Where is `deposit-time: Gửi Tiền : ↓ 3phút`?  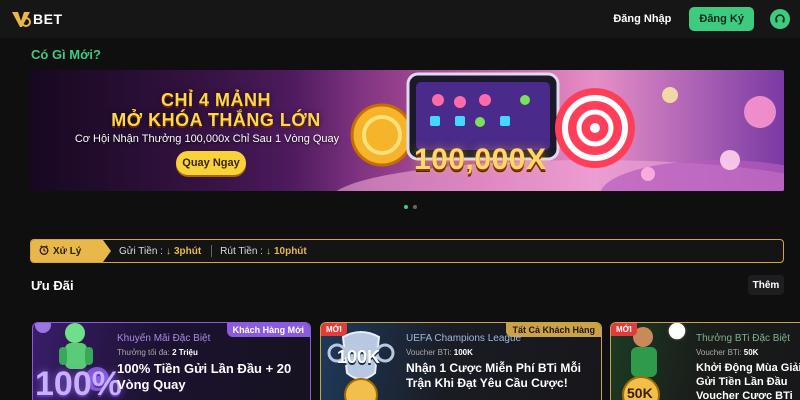 deposit-time: Gửi Tiền : ↓ 3phút is located at coordinates (160, 251).